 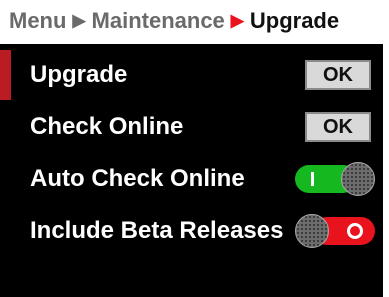 What do you see at coordinates (79, 74) in the screenshot?
I see `menu-item-label: Upgrade` at bounding box center [79, 74].